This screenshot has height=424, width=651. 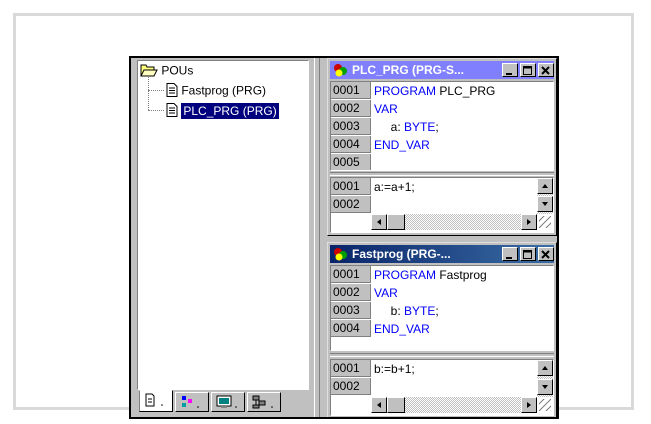 What do you see at coordinates (405, 275) in the screenshot?
I see `keyword-token: PROGRAM` at bounding box center [405, 275].